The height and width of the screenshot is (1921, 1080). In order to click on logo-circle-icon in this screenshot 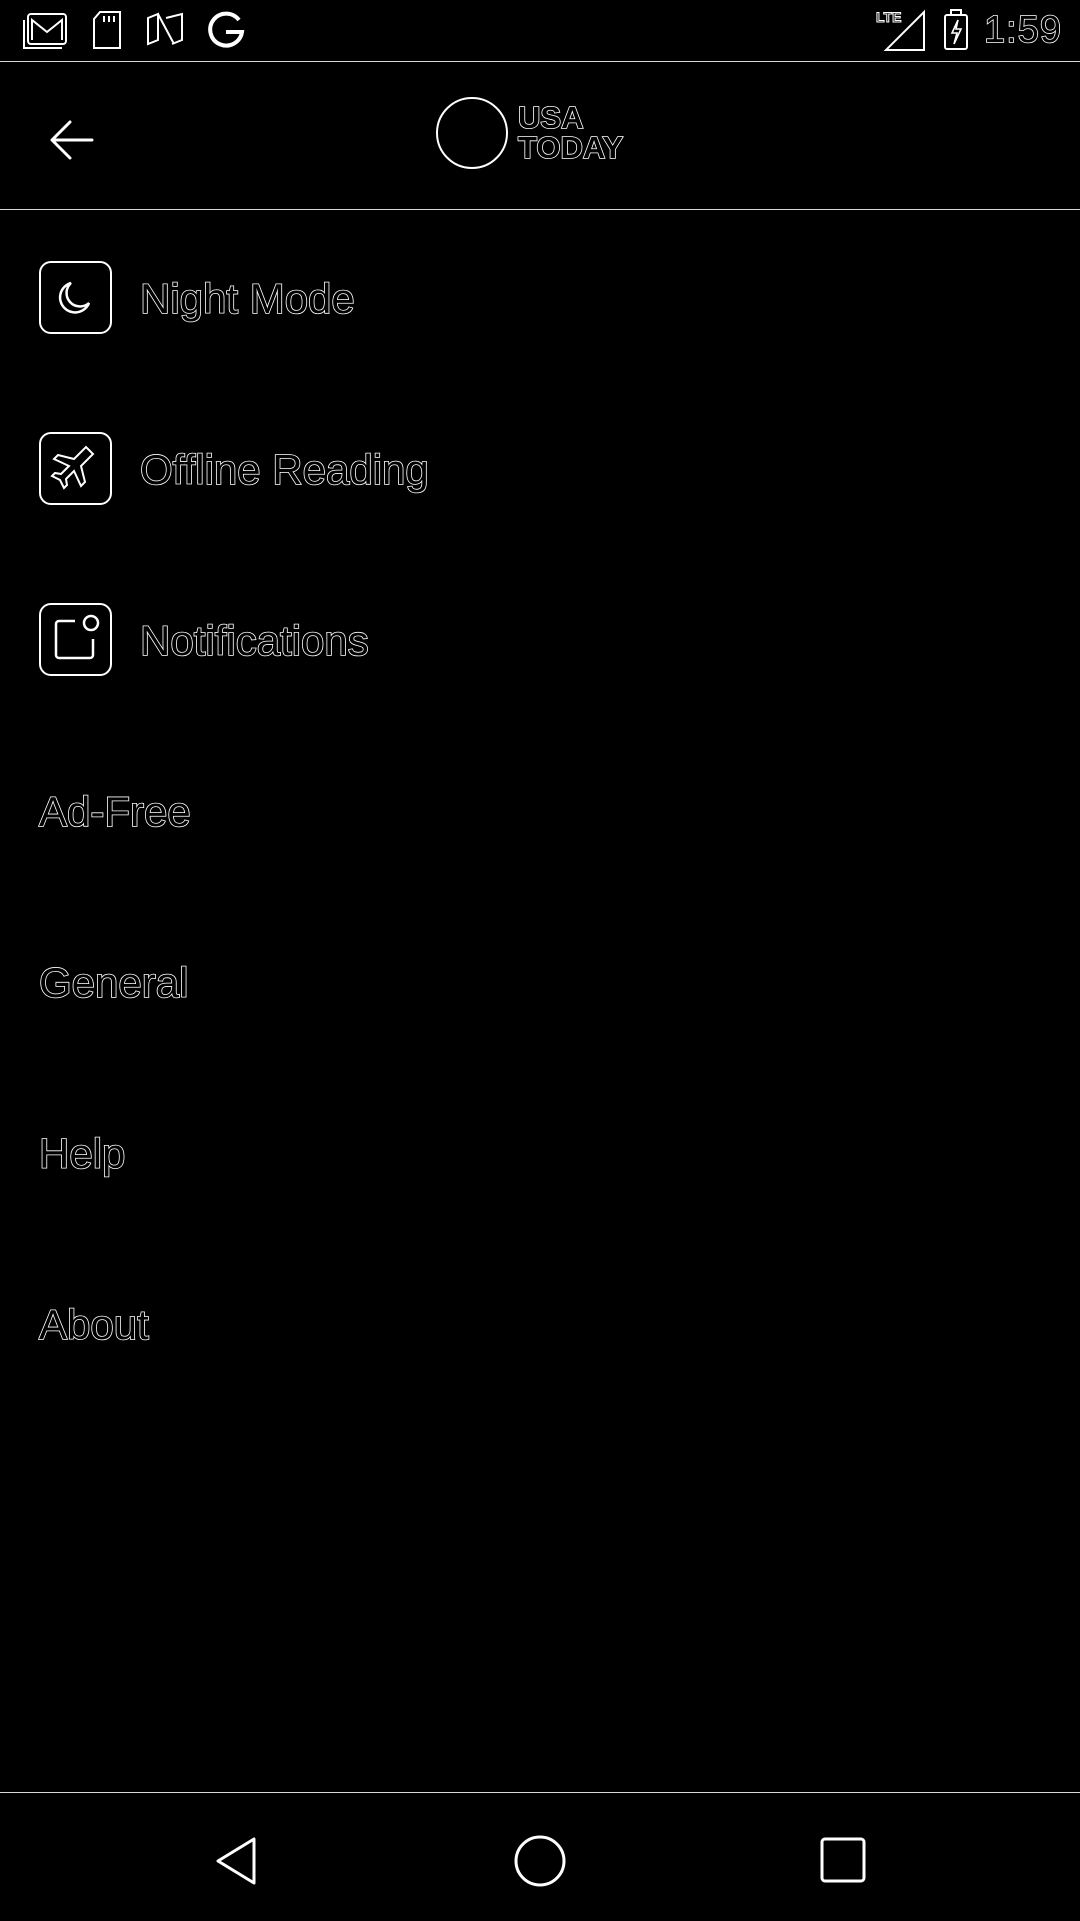, I will do `click(472, 133)`.